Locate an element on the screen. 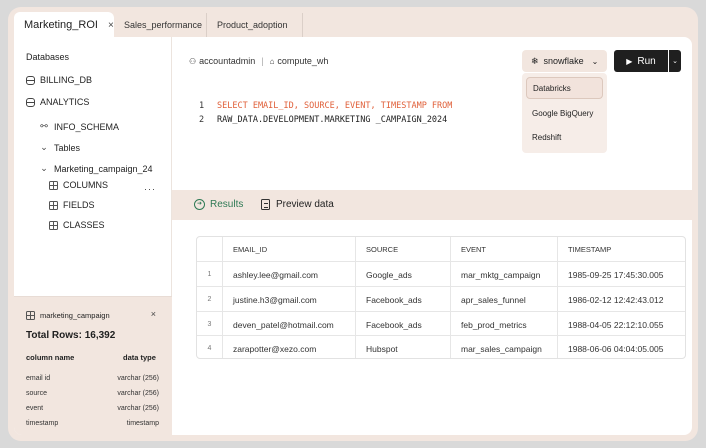 The image size is (706, 448). row-number: 2 is located at coordinates (209, 299).